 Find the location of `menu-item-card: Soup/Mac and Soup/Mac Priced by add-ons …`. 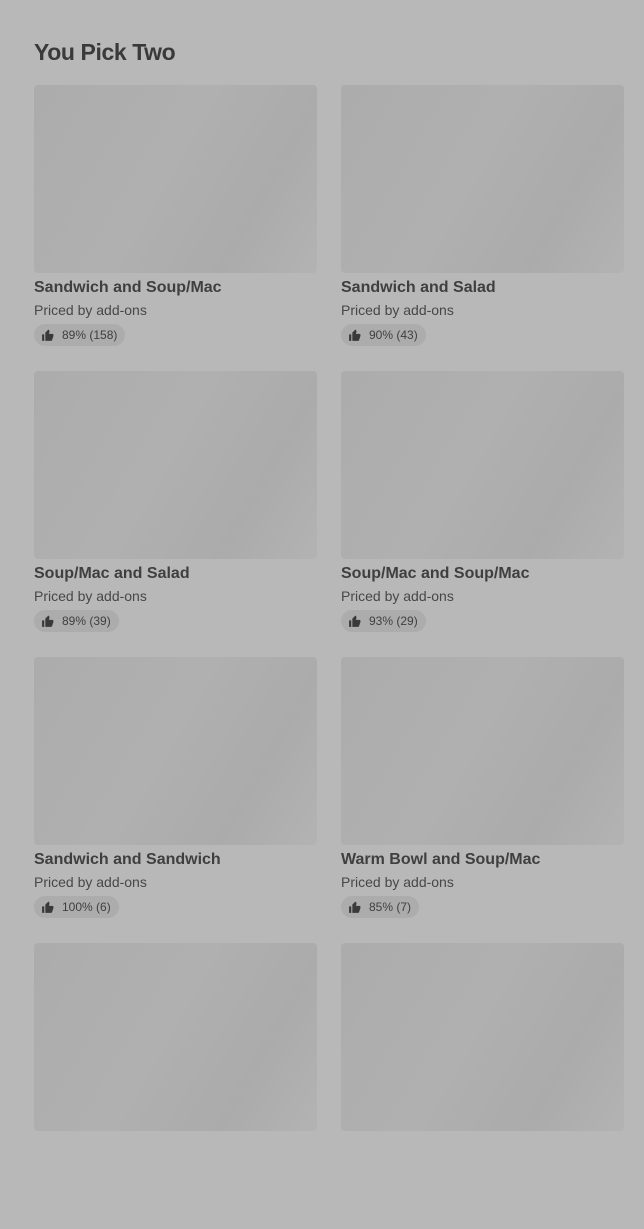

menu-item-card: Soup/Mac and Soup/Mac Priced by add-ons … is located at coordinates (482, 514).